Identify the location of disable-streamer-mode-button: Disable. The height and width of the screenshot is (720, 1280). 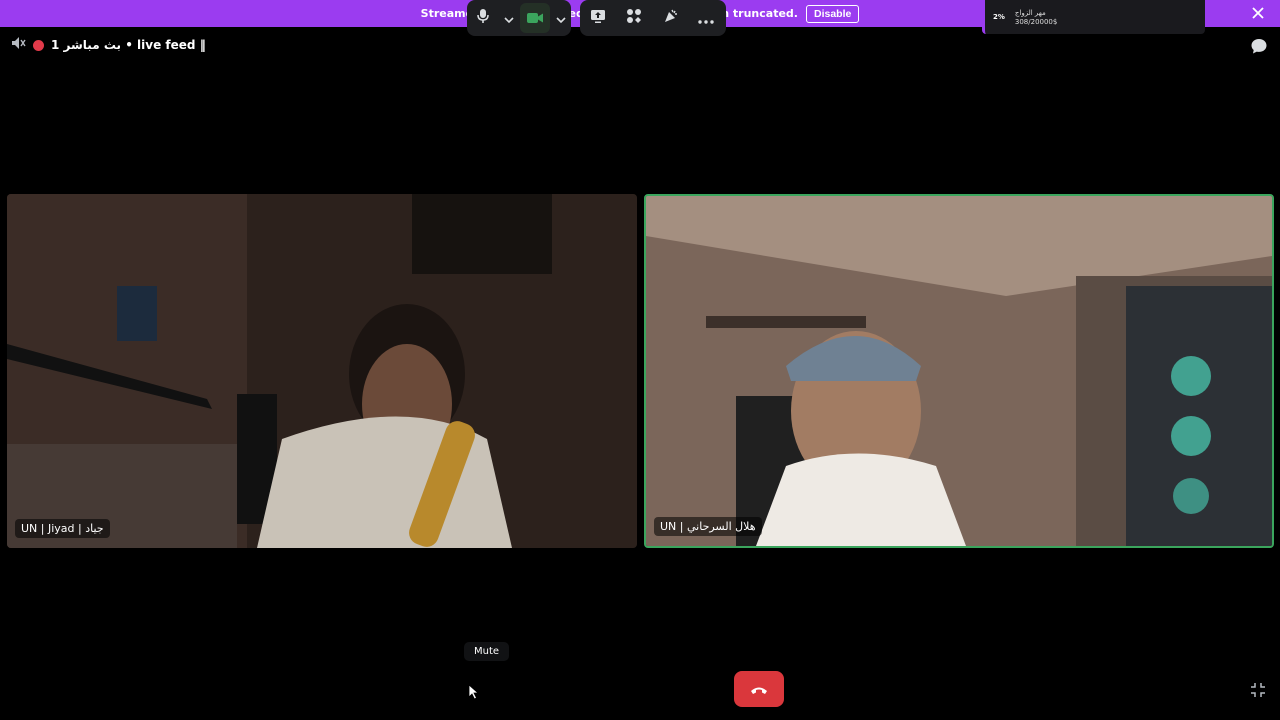
(832, 13).